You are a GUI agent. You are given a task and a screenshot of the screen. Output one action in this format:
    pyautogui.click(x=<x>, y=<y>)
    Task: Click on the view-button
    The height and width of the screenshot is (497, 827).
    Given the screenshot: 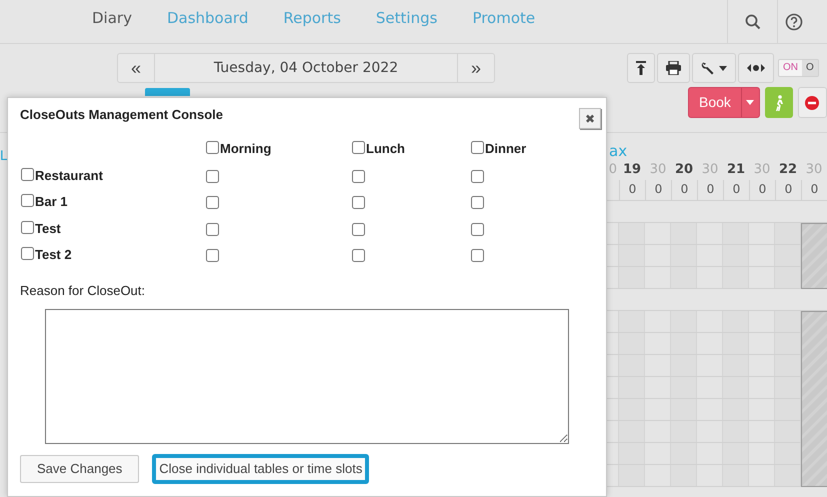 What is the action you would take?
    pyautogui.click(x=756, y=68)
    